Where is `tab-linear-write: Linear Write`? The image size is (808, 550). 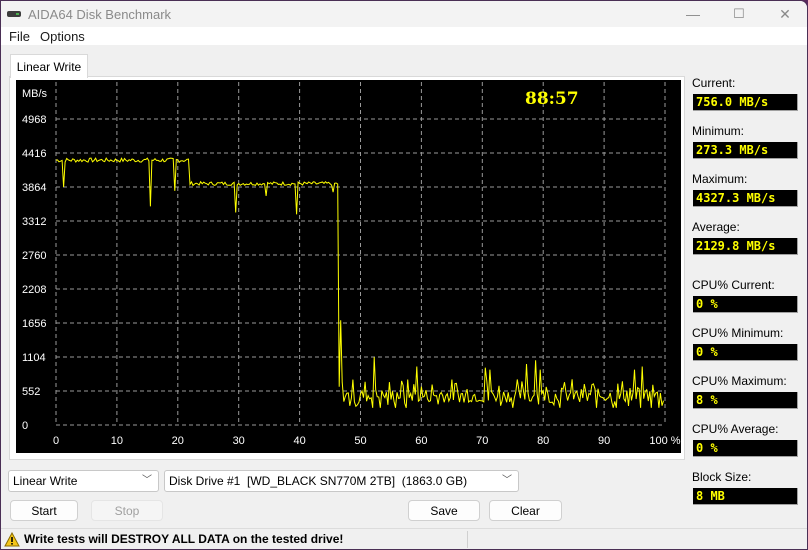 tab-linear-write: Linear Write is located at coordinates (49, 66).